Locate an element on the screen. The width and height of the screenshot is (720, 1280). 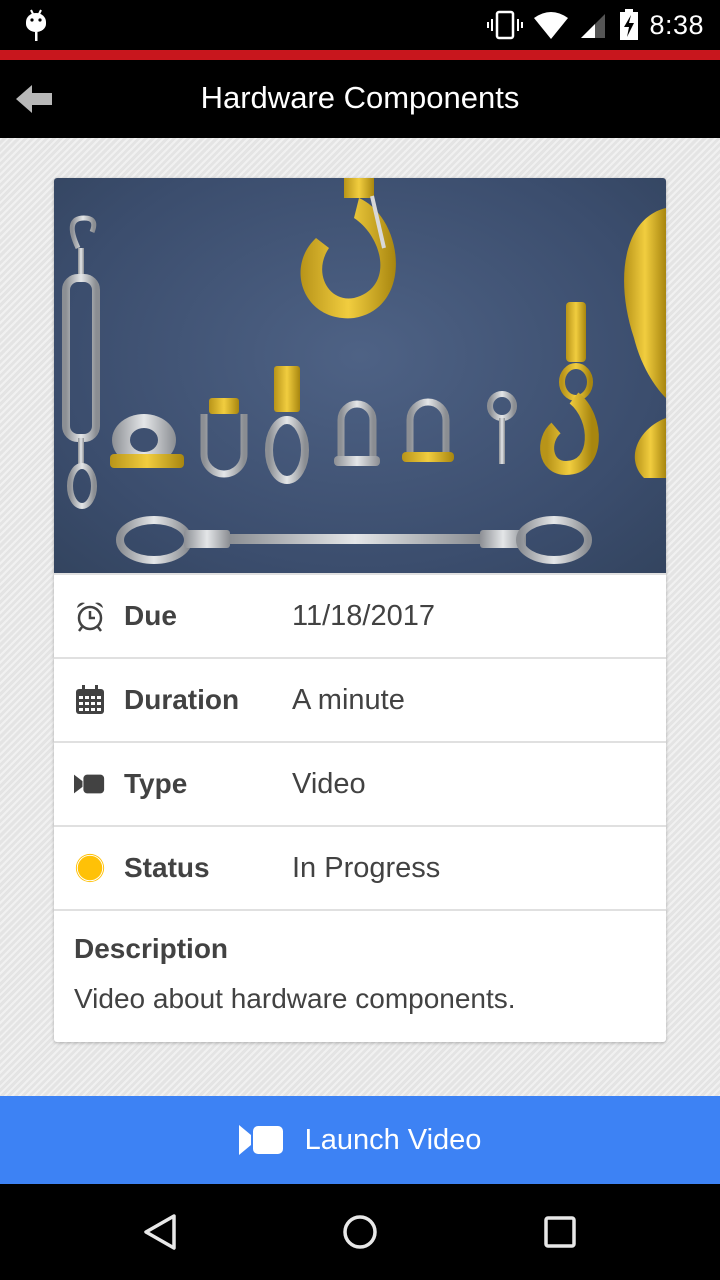
detail-row-type: Type Video is located at coordinates (360, 783).